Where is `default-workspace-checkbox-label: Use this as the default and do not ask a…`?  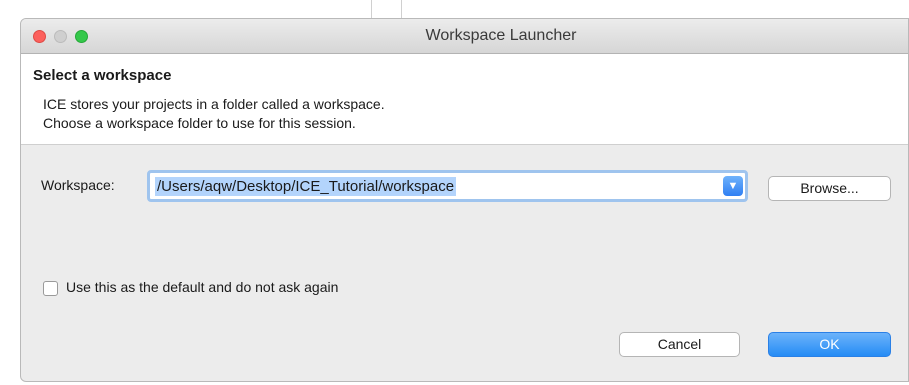 default-workspace-checkbox-label: Use this as the default and do not ask a… is located at coordinates (202, 287).